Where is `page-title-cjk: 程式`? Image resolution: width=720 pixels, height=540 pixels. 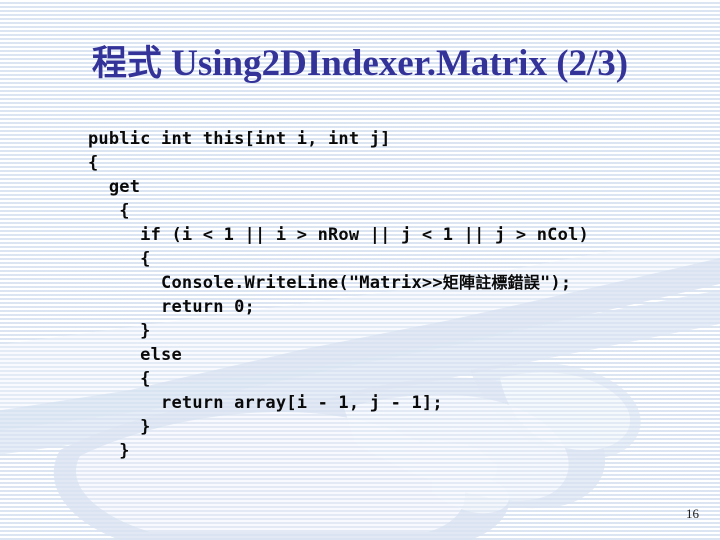 page-title-cjk: 程式 is located at coordinates (126, 64).